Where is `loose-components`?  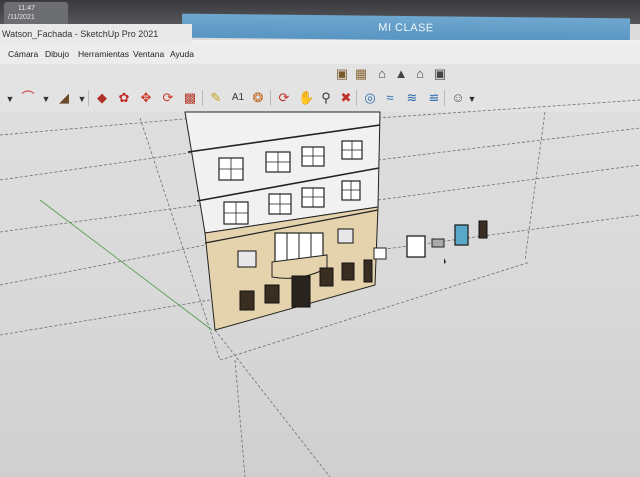
loose-components is located at coordinates (430, 240).